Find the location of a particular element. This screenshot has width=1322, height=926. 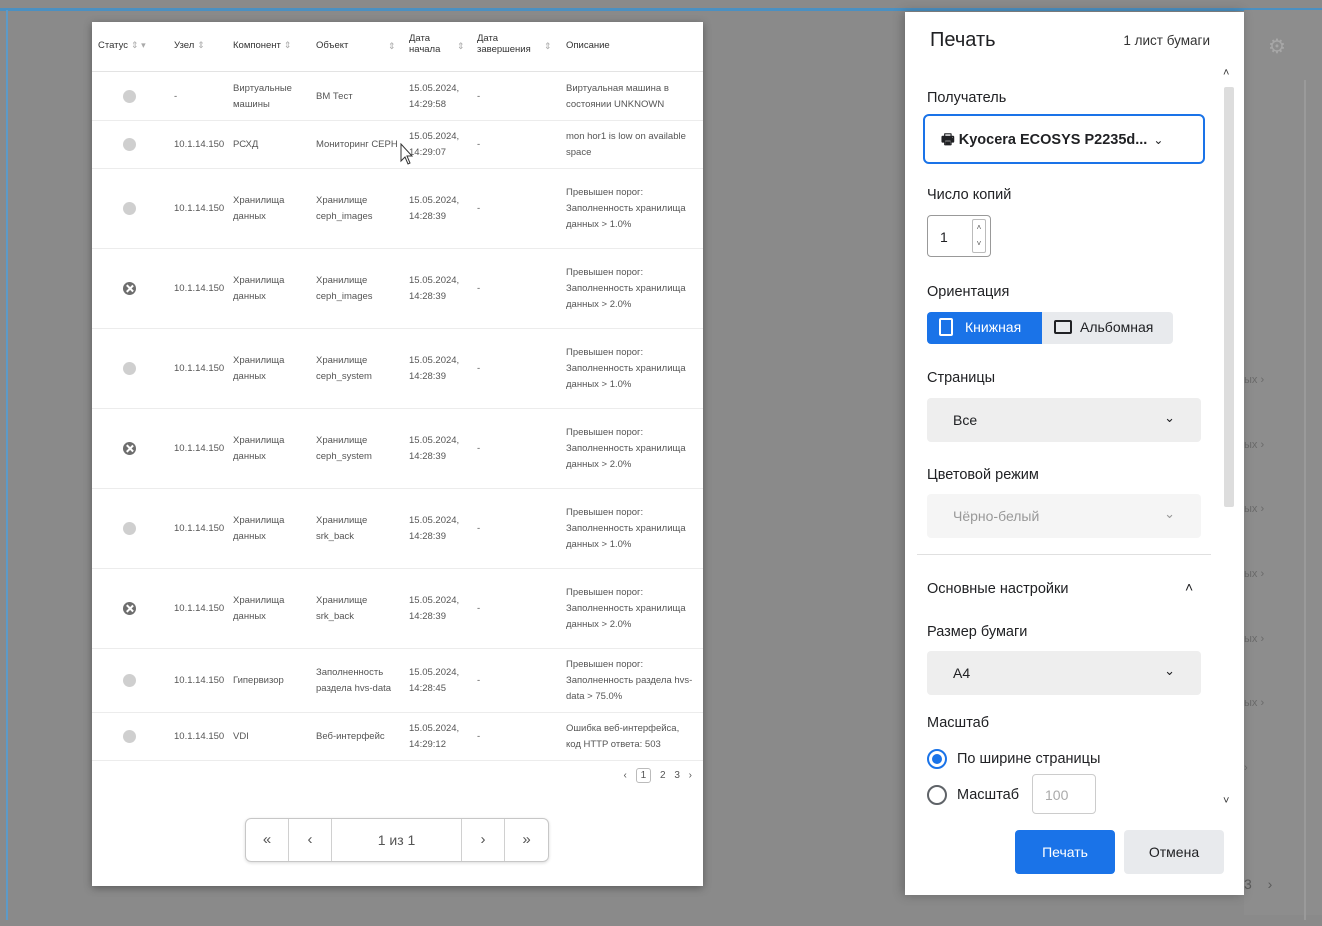

scrollbar: ˄ ˅ is located at coordinates (1229, 437).